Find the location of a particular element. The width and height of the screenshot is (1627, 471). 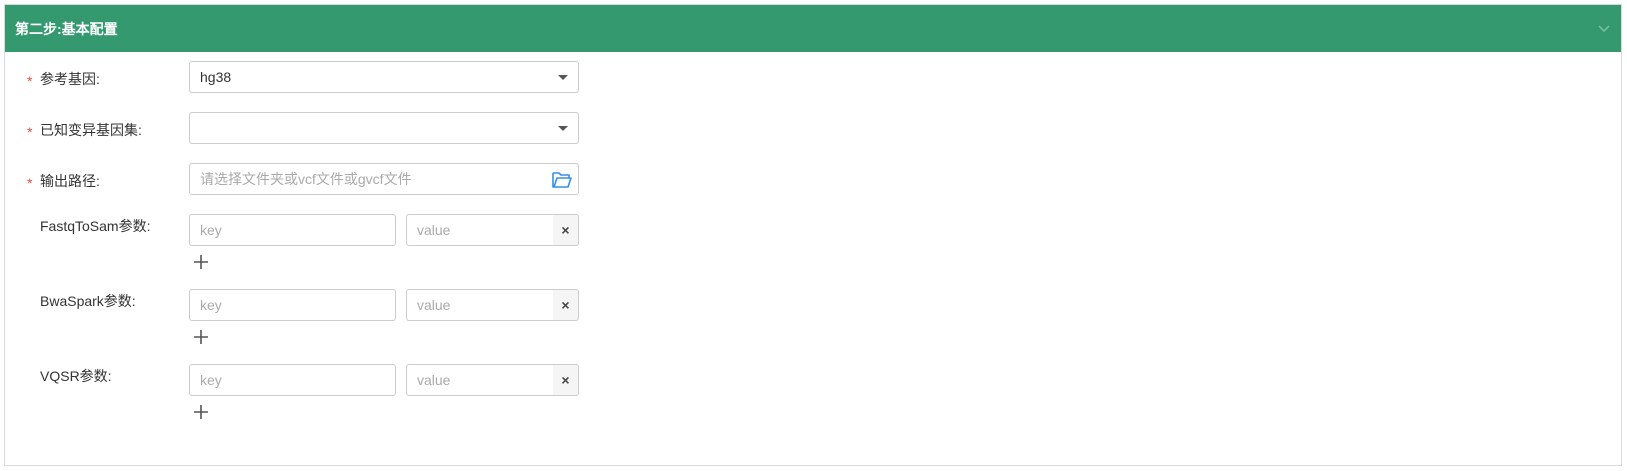

vqsr-add-button is located at coordinates (201, 412).